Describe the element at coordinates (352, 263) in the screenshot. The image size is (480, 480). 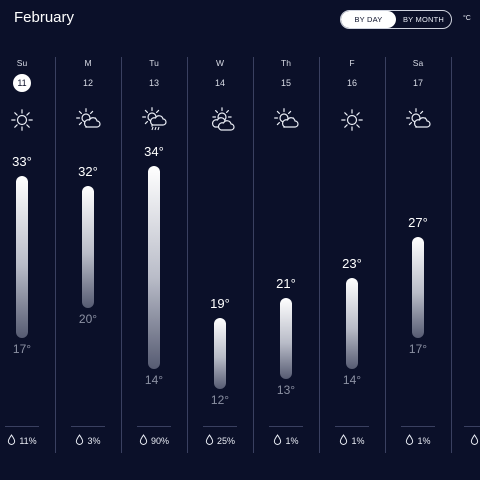
I see `high-temp: 23°` at that location.